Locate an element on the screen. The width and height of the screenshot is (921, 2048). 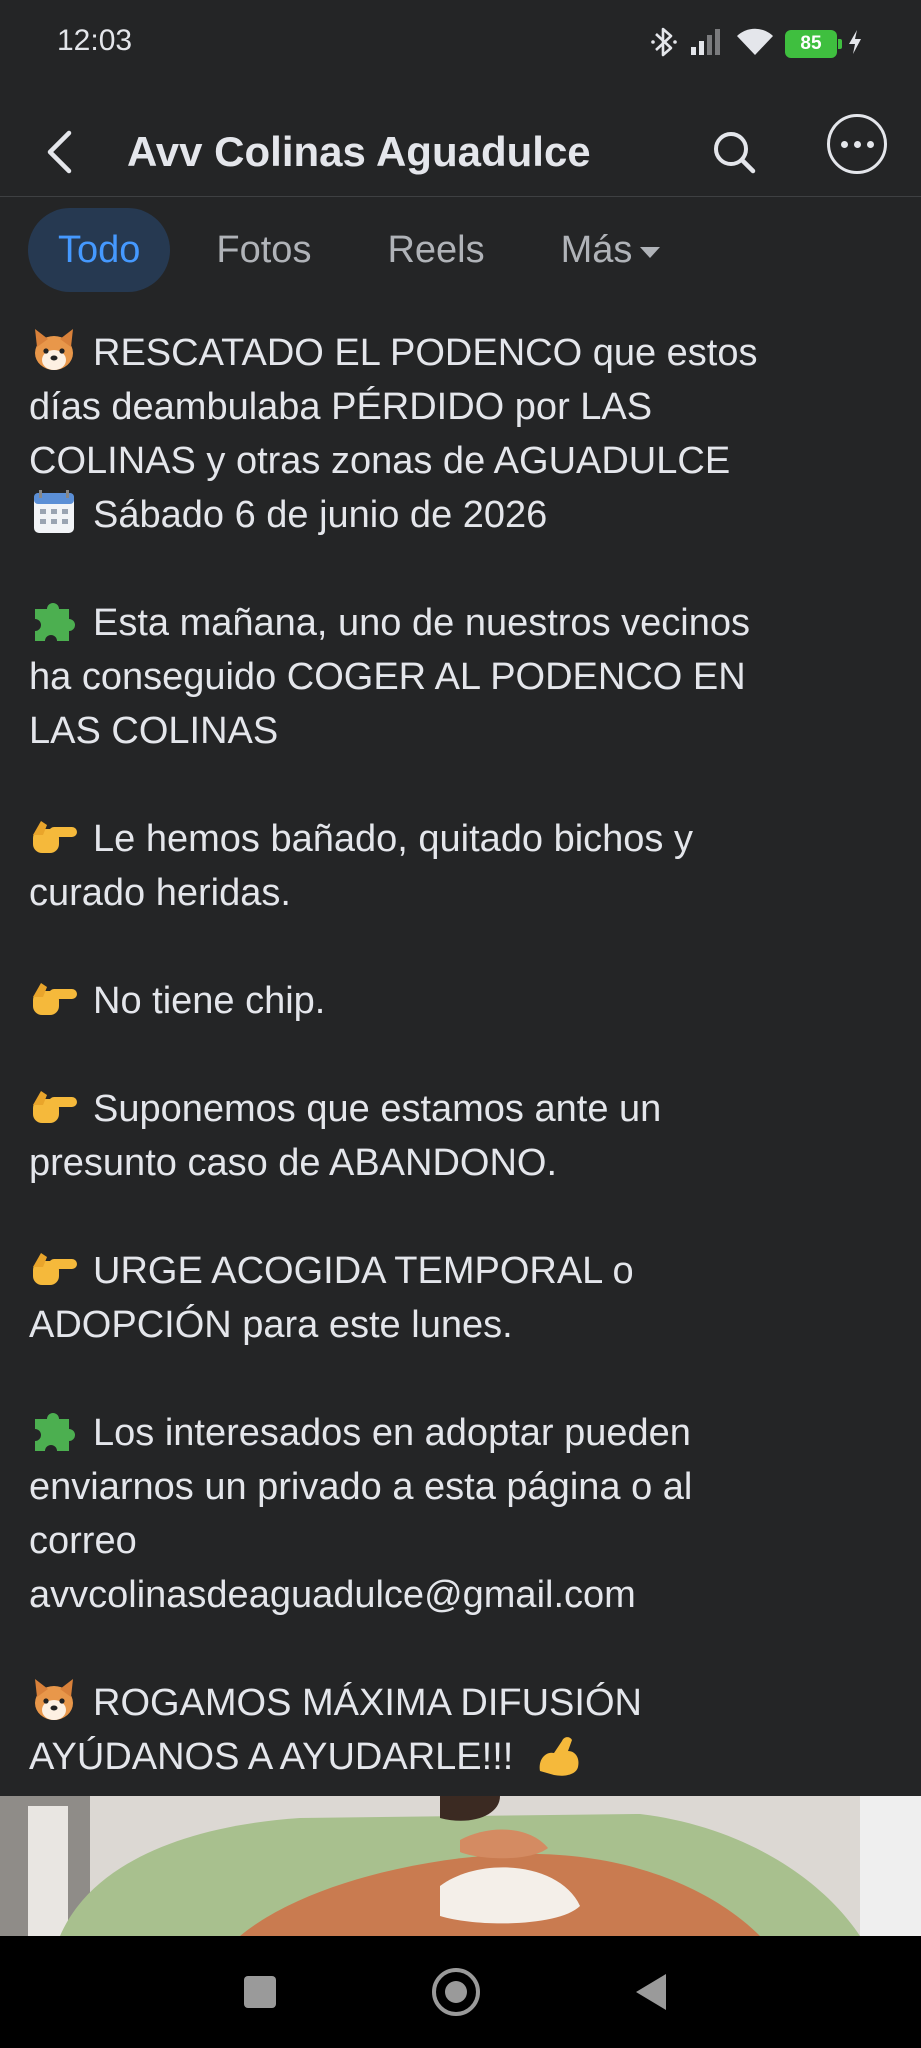
post-text-line: correo is located at coordinates (83, 1541).